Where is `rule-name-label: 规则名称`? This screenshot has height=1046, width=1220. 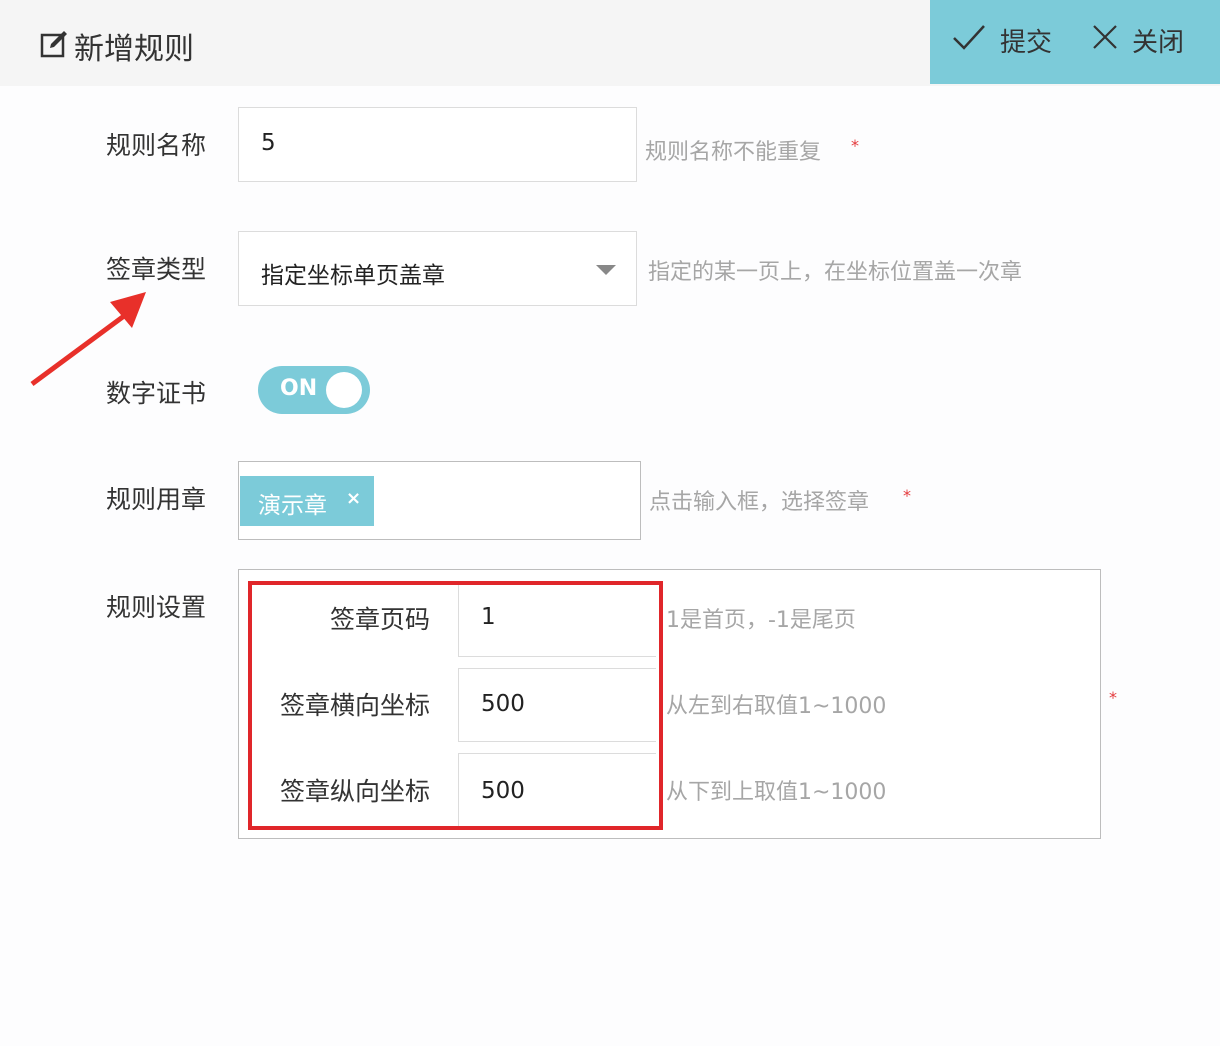 rule-name-label: 规则名称 is located at coordinates (156, 145).